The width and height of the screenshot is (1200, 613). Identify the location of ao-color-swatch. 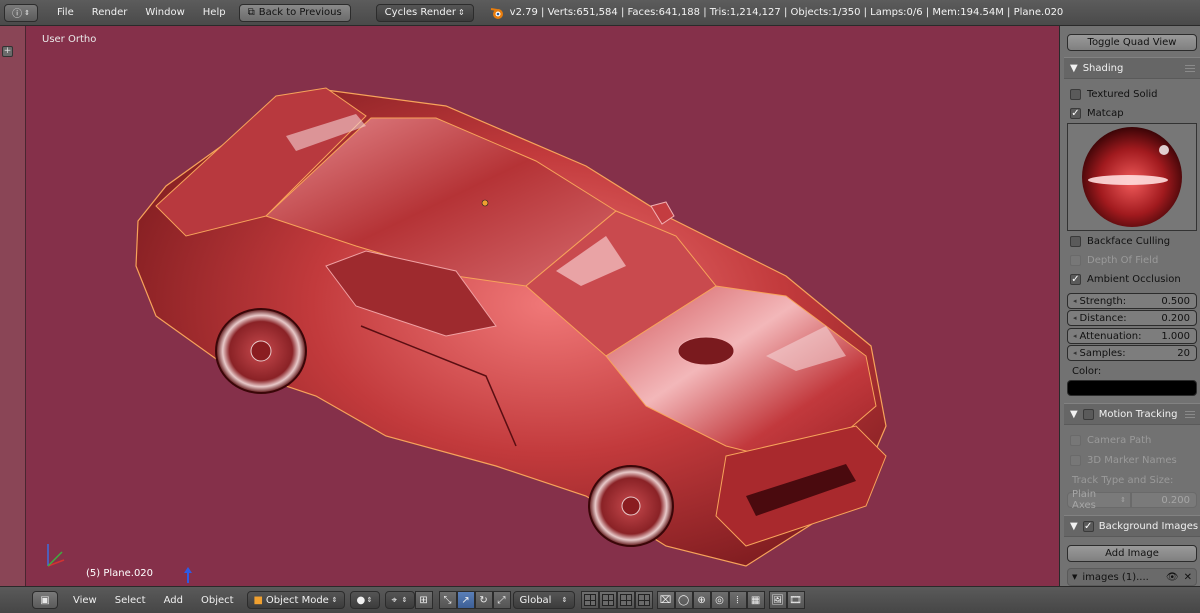
(1132, 388).